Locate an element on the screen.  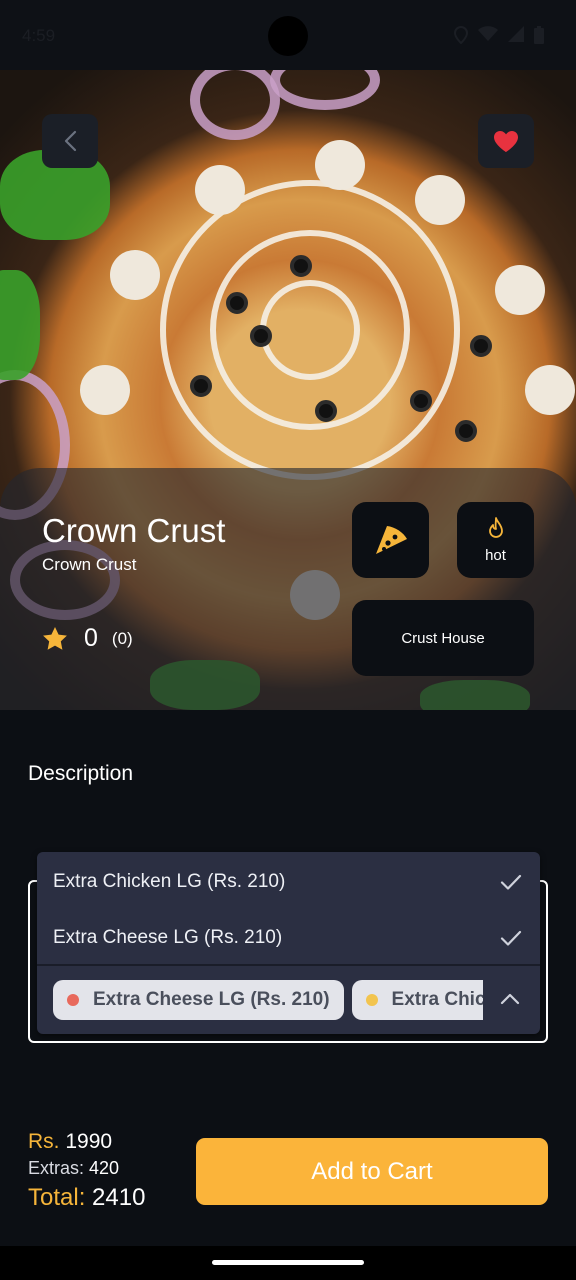
extras-price-label: Extras: is located at coordinates (56, 1168).